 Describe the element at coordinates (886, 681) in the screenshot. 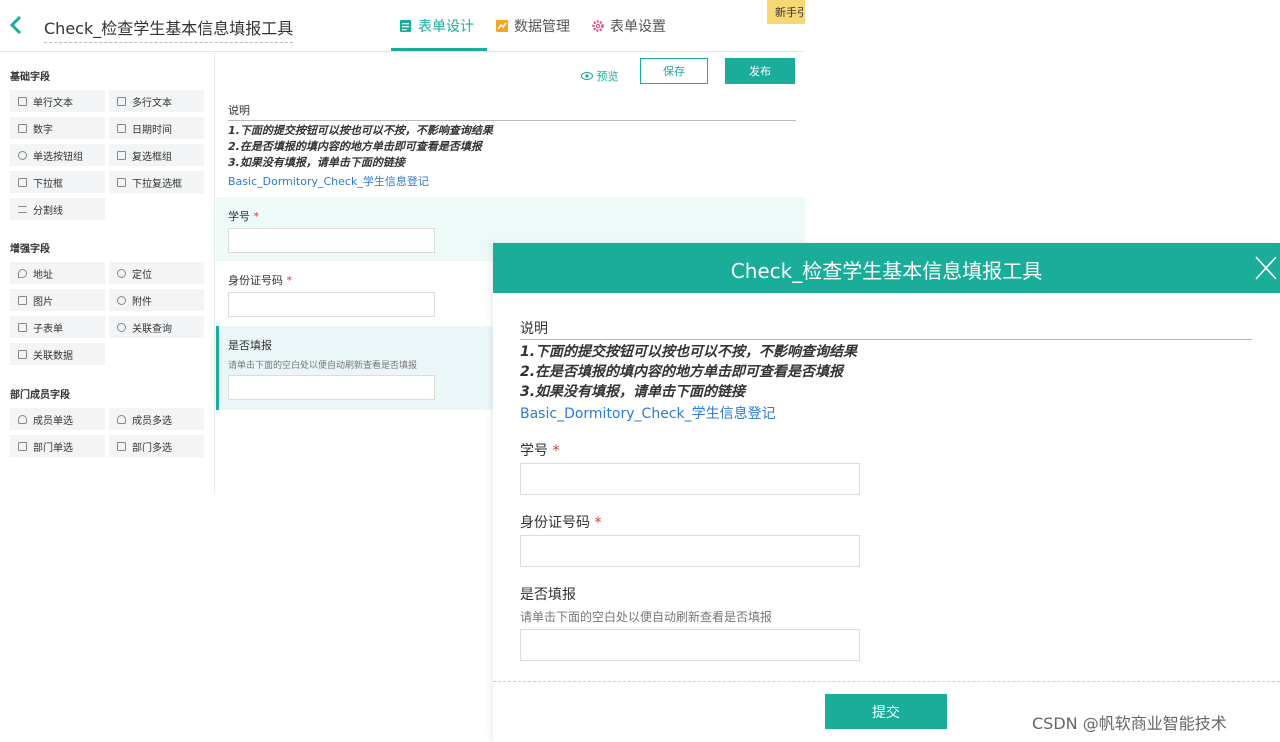

I see `footer-divider` at that location.